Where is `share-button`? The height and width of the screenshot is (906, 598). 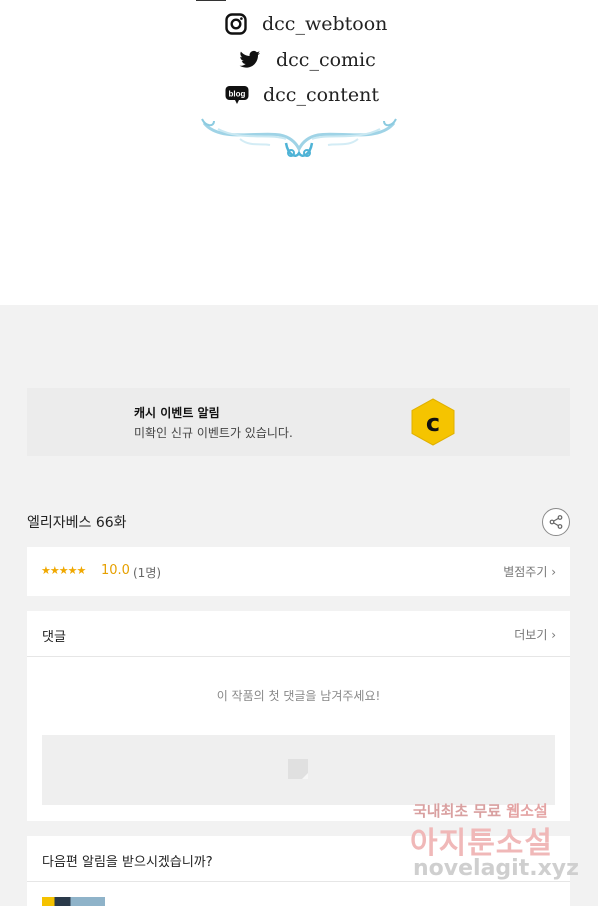
share-button is located at coordinates (556, 522).